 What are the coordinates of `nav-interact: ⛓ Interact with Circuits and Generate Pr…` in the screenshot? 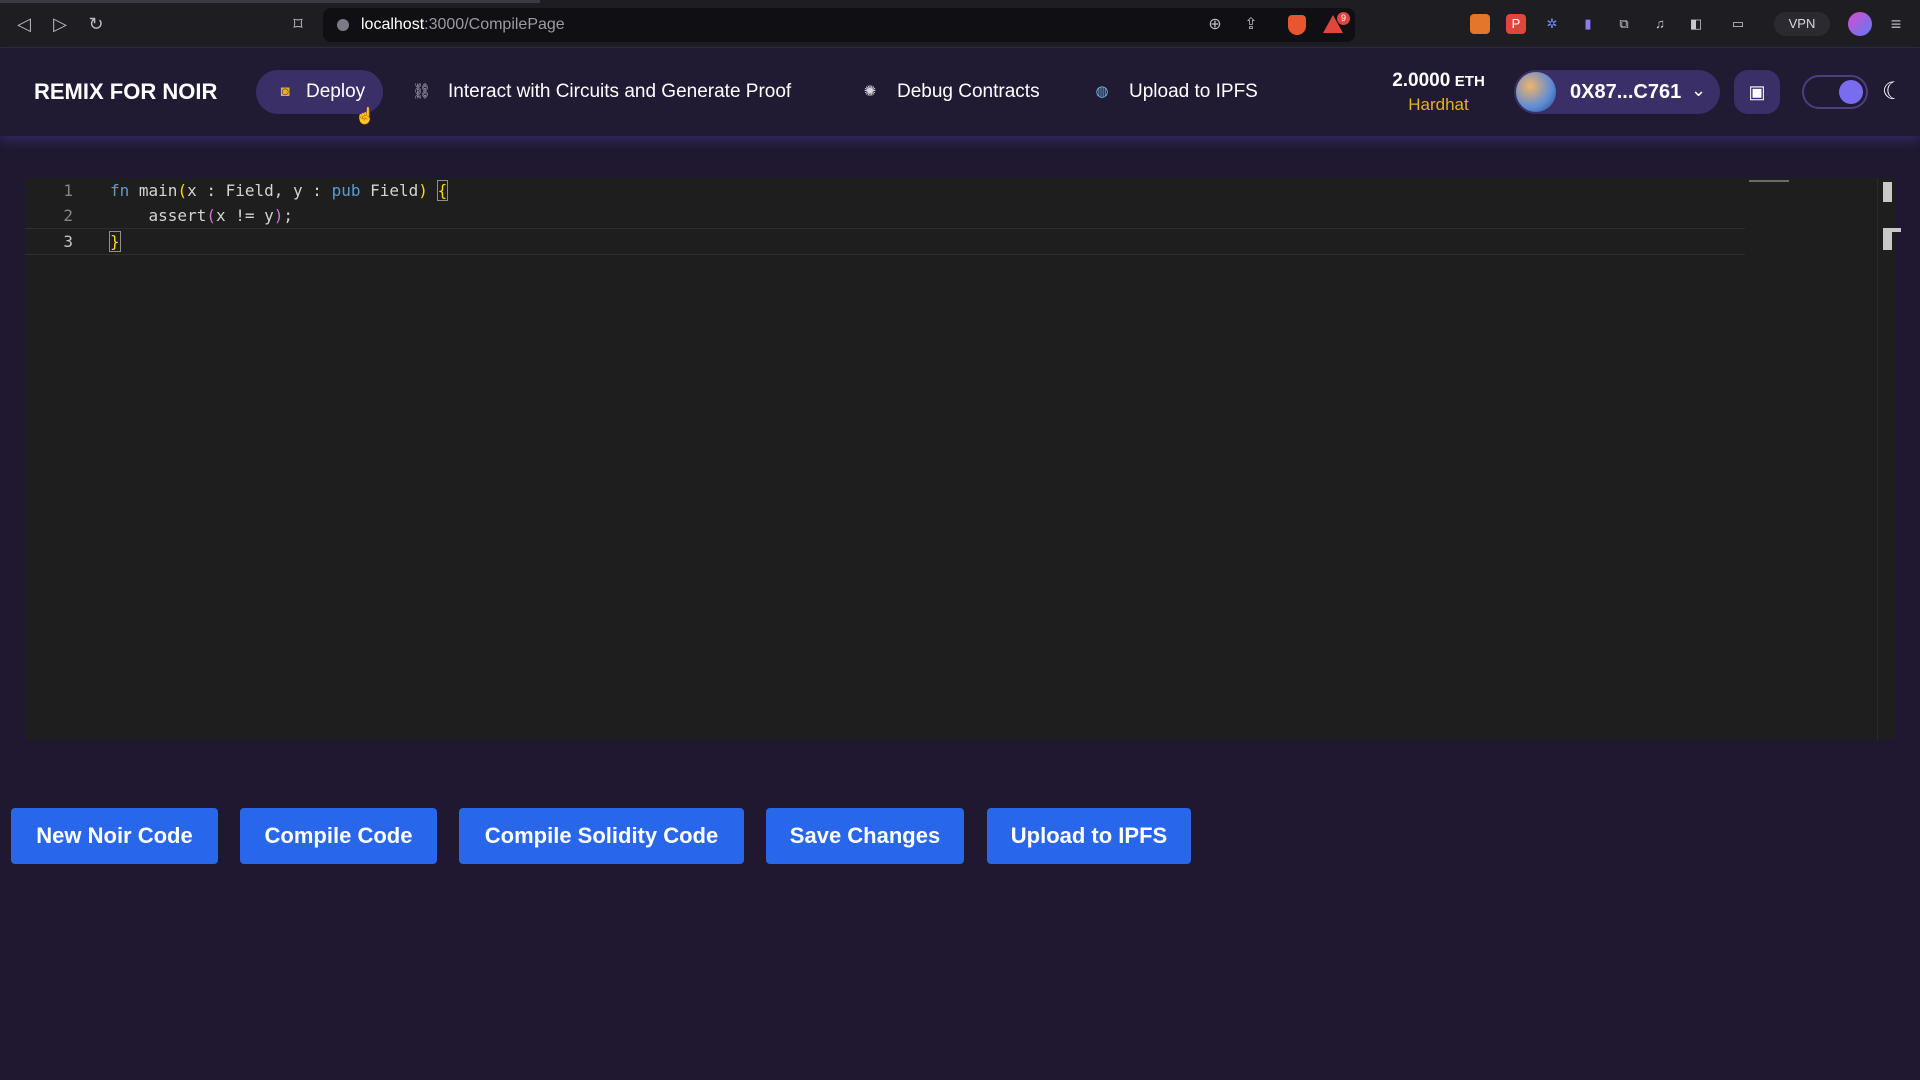 It's located at (601, 92).